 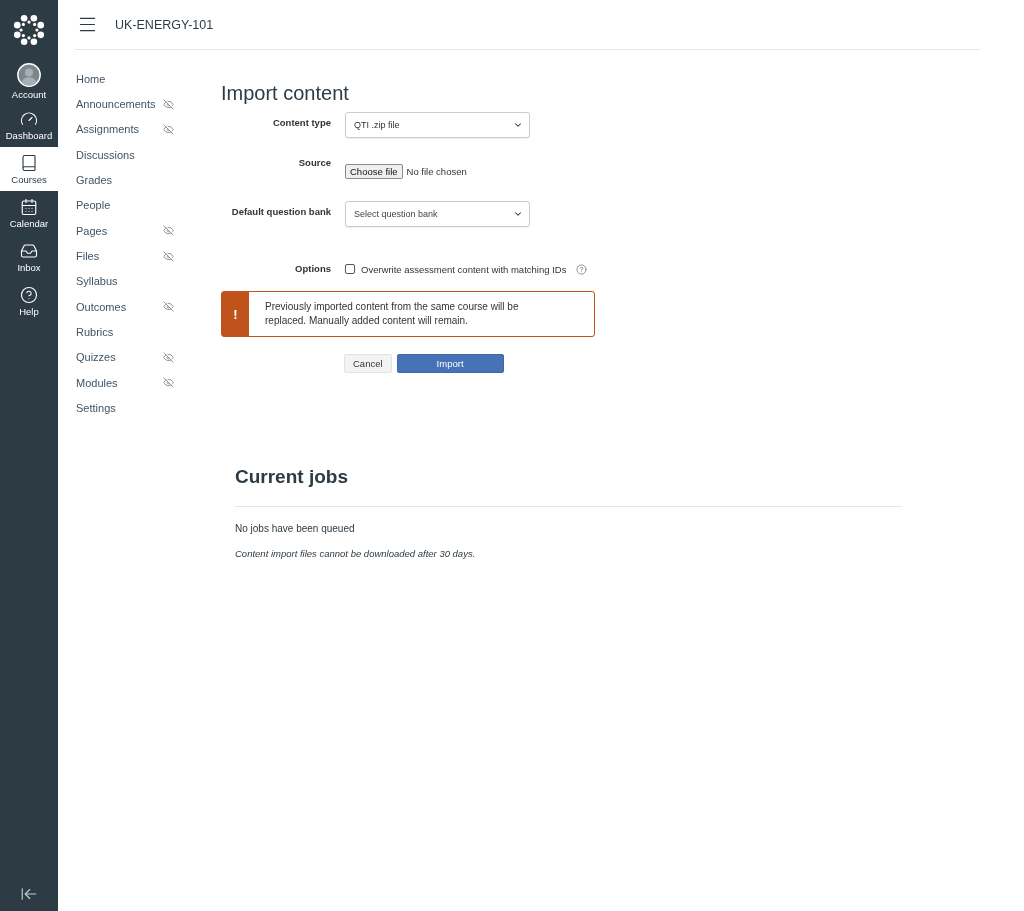 I want to click on page-title: Import content, so click(x=285, y=93).